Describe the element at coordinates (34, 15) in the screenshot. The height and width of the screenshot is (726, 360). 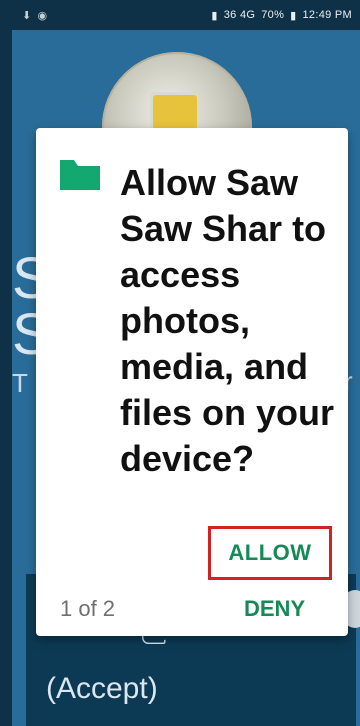
I see `status-icons-left: ⬇ ◉` at that location.